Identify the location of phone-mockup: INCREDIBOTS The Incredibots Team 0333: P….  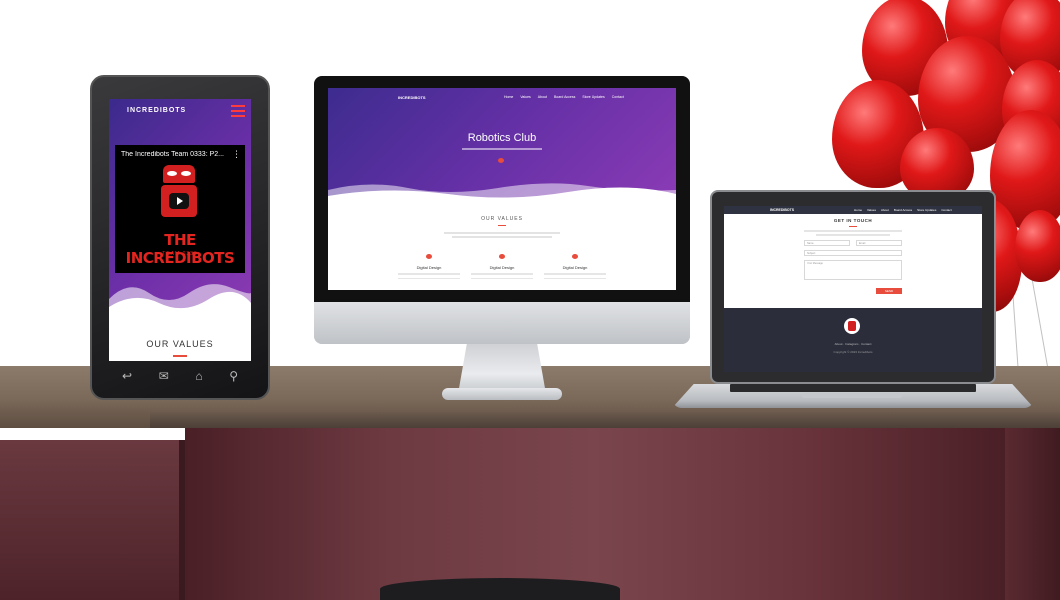
(180, 237).